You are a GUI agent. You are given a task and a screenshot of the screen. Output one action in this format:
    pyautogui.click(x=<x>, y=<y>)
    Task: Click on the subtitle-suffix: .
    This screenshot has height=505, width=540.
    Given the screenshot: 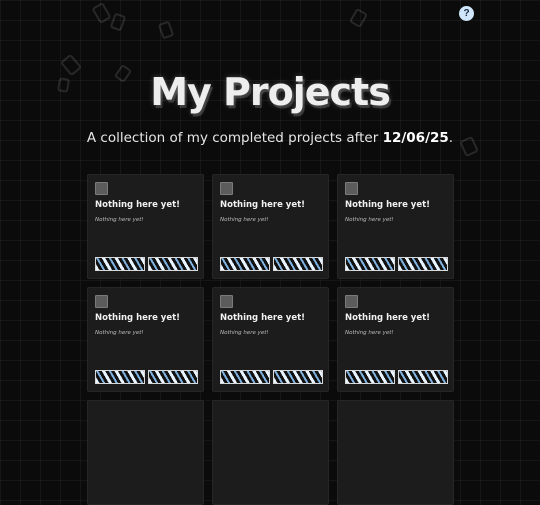 What is the action you would take?
    pyautogui.click(x=451, y=138)
    